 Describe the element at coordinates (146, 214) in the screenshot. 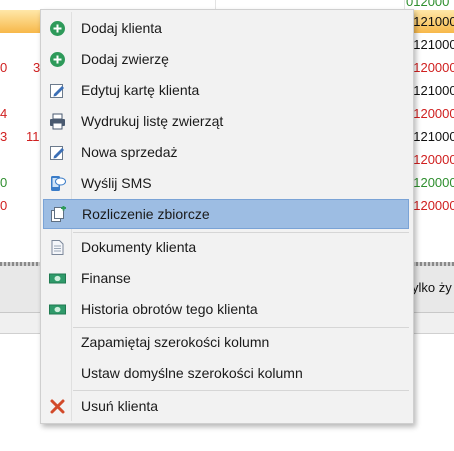

I see `menu-item-label: Rozliczenie zbiorcze` at that location.